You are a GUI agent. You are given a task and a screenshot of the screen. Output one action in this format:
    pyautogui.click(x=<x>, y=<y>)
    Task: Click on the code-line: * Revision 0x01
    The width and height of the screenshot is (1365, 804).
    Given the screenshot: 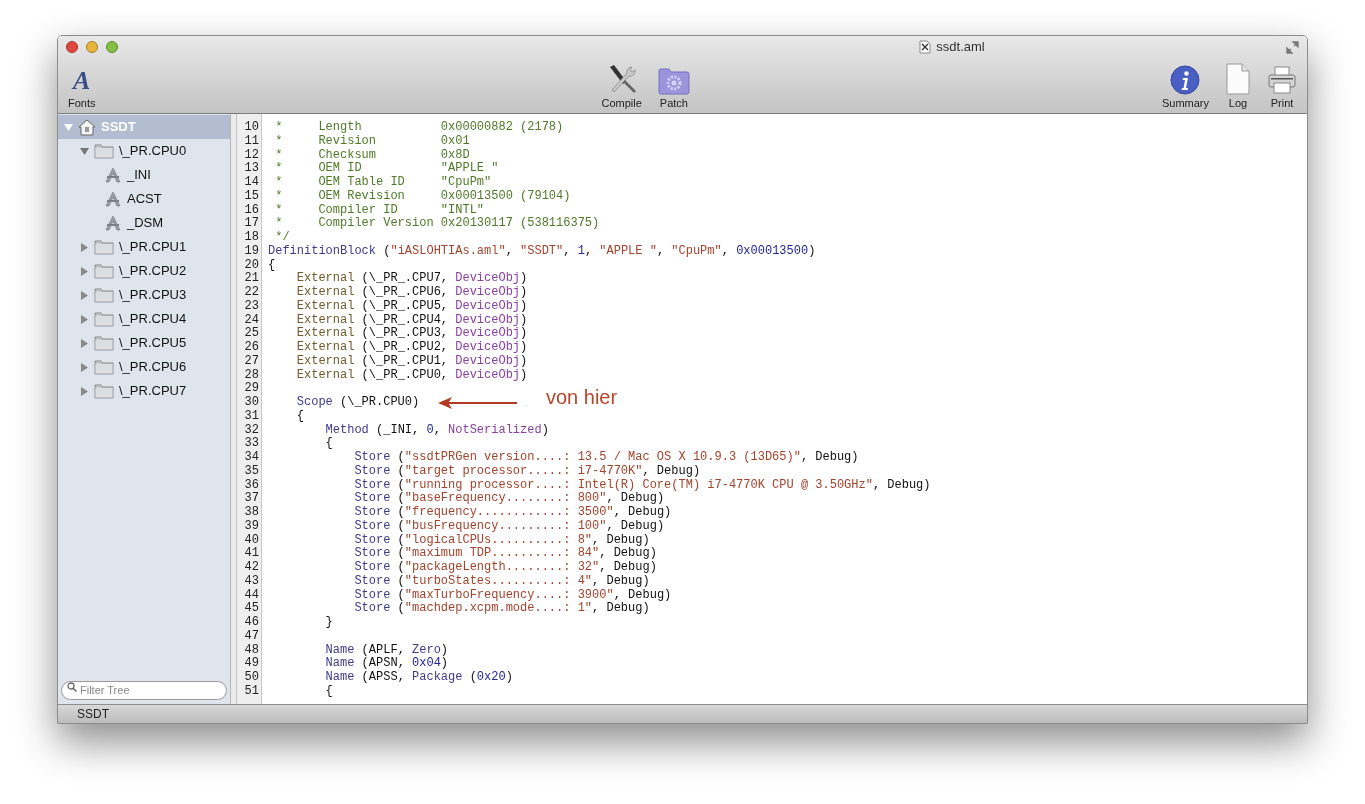 What is the action you would take?
    pyautogui.click(x=372, y=141)
    